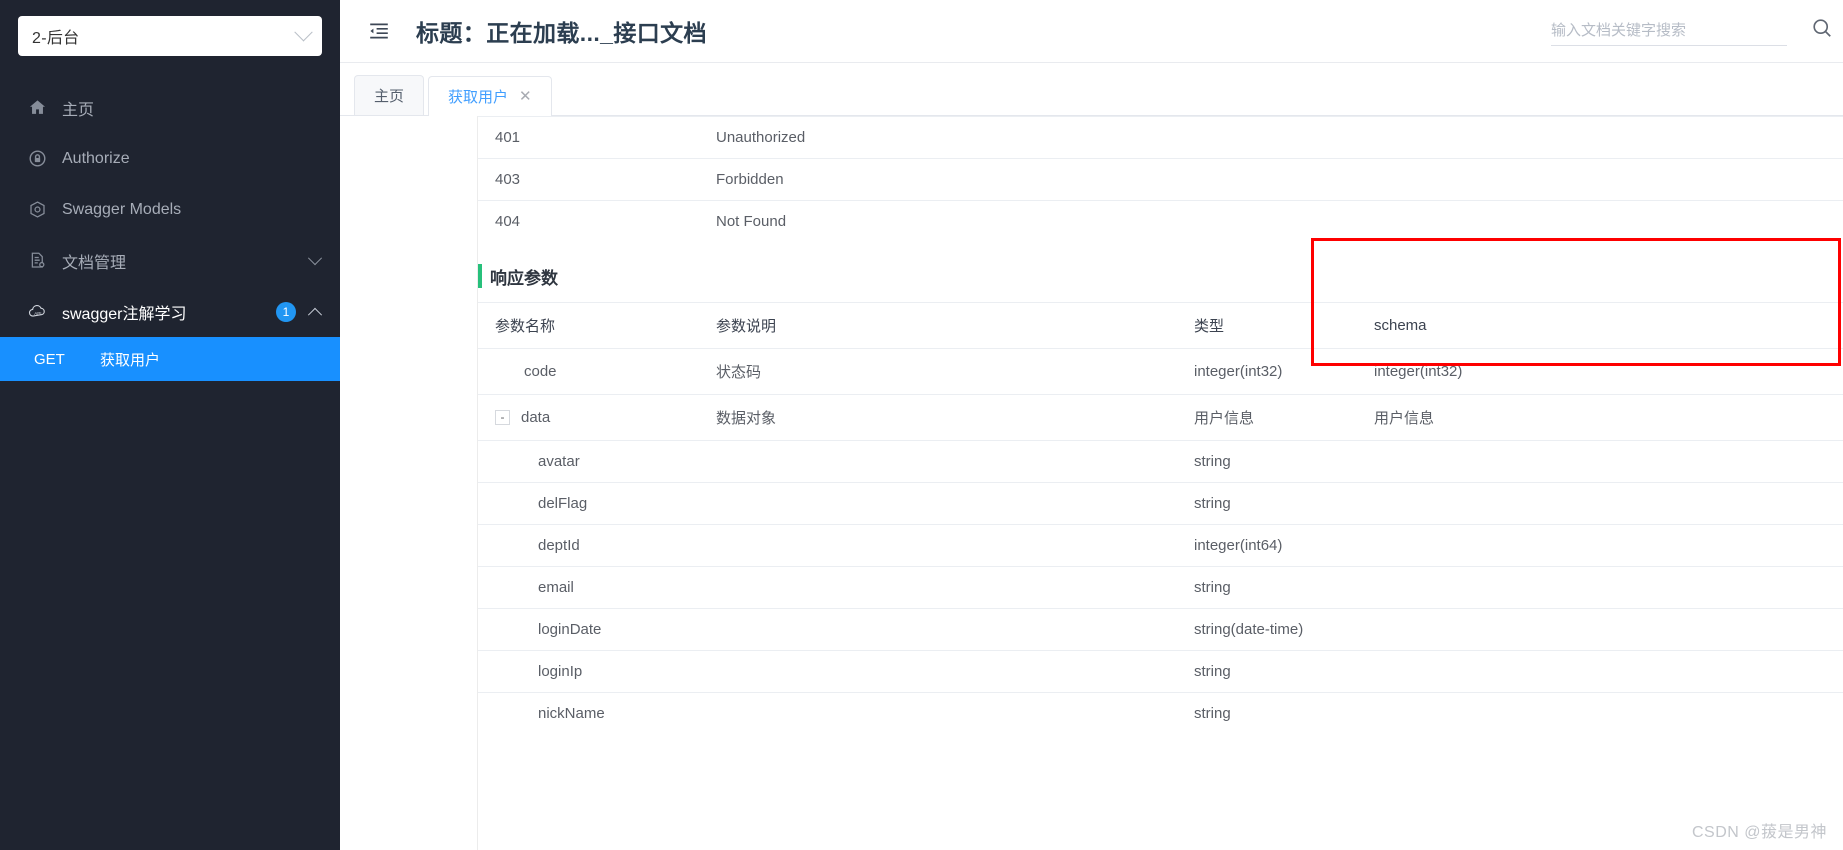 This screenshot has height=850, width=1843. Describe the element at coordinates (1453, 325) in the screenshot. I see `column-header-schema: schema` at that location.